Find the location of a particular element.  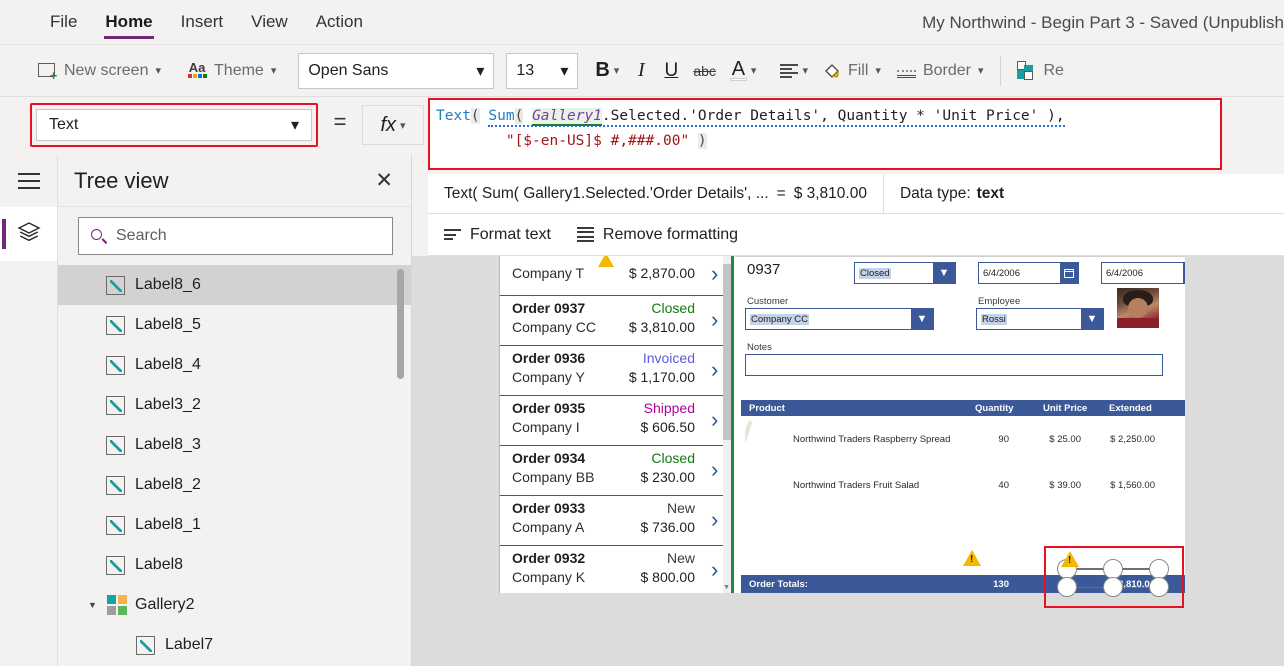

active-indicator is located at coordinates (4, 234).